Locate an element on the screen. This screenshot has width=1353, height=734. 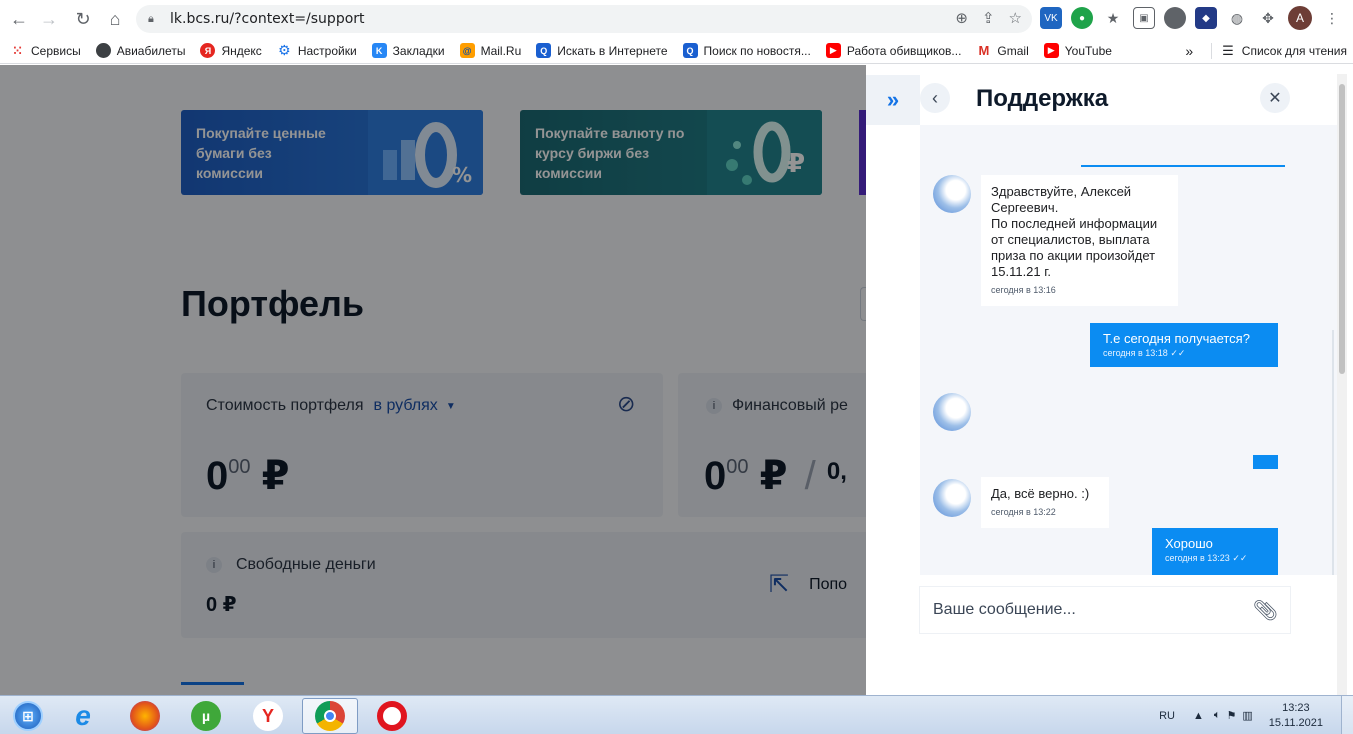
windows-logo-icon: ⊞ is located at coordinates (28, 716).